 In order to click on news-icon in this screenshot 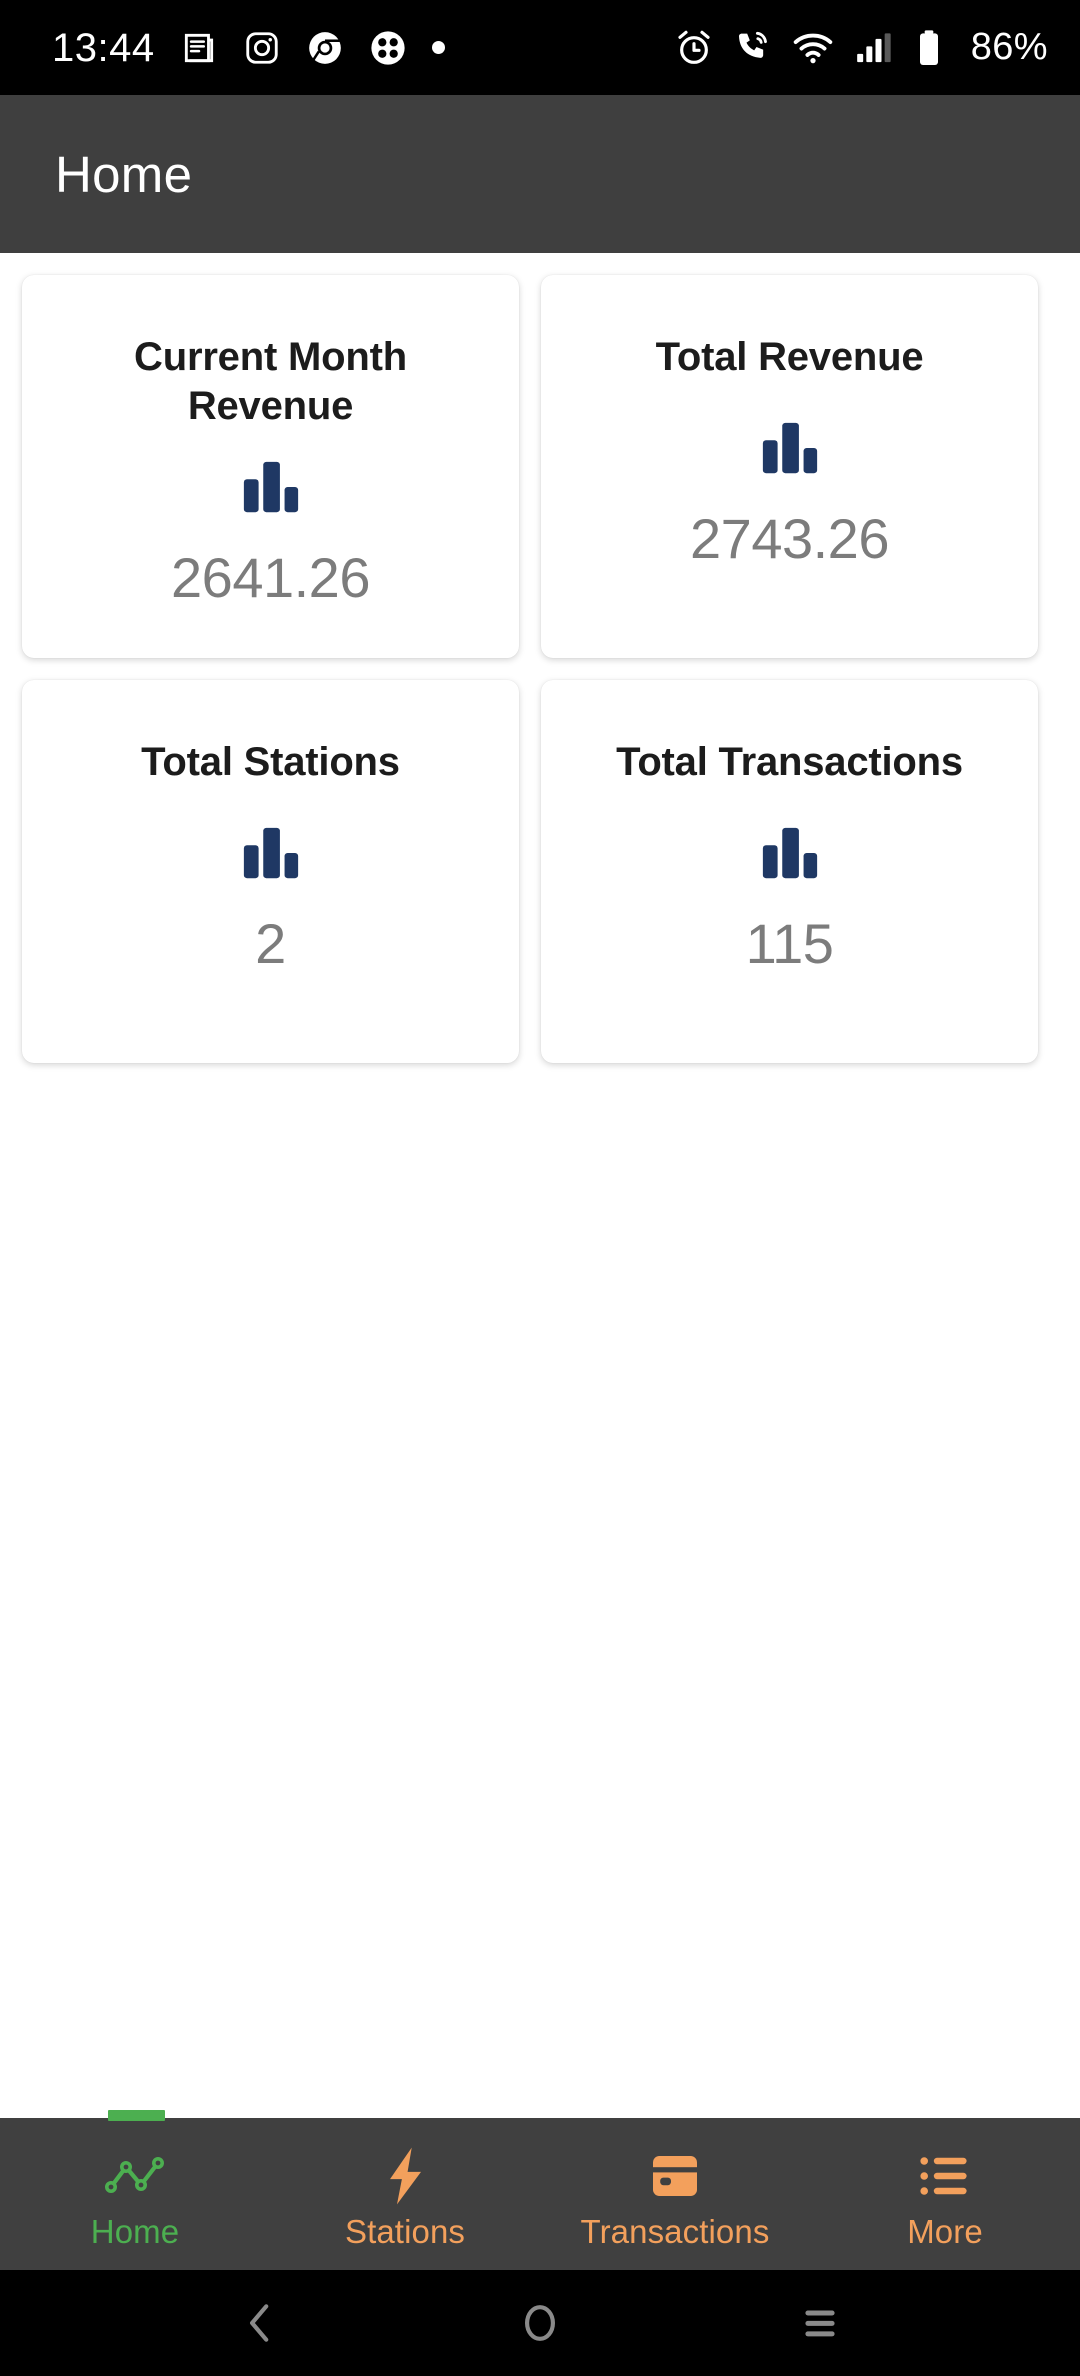, I will do `click(198, 47)`.